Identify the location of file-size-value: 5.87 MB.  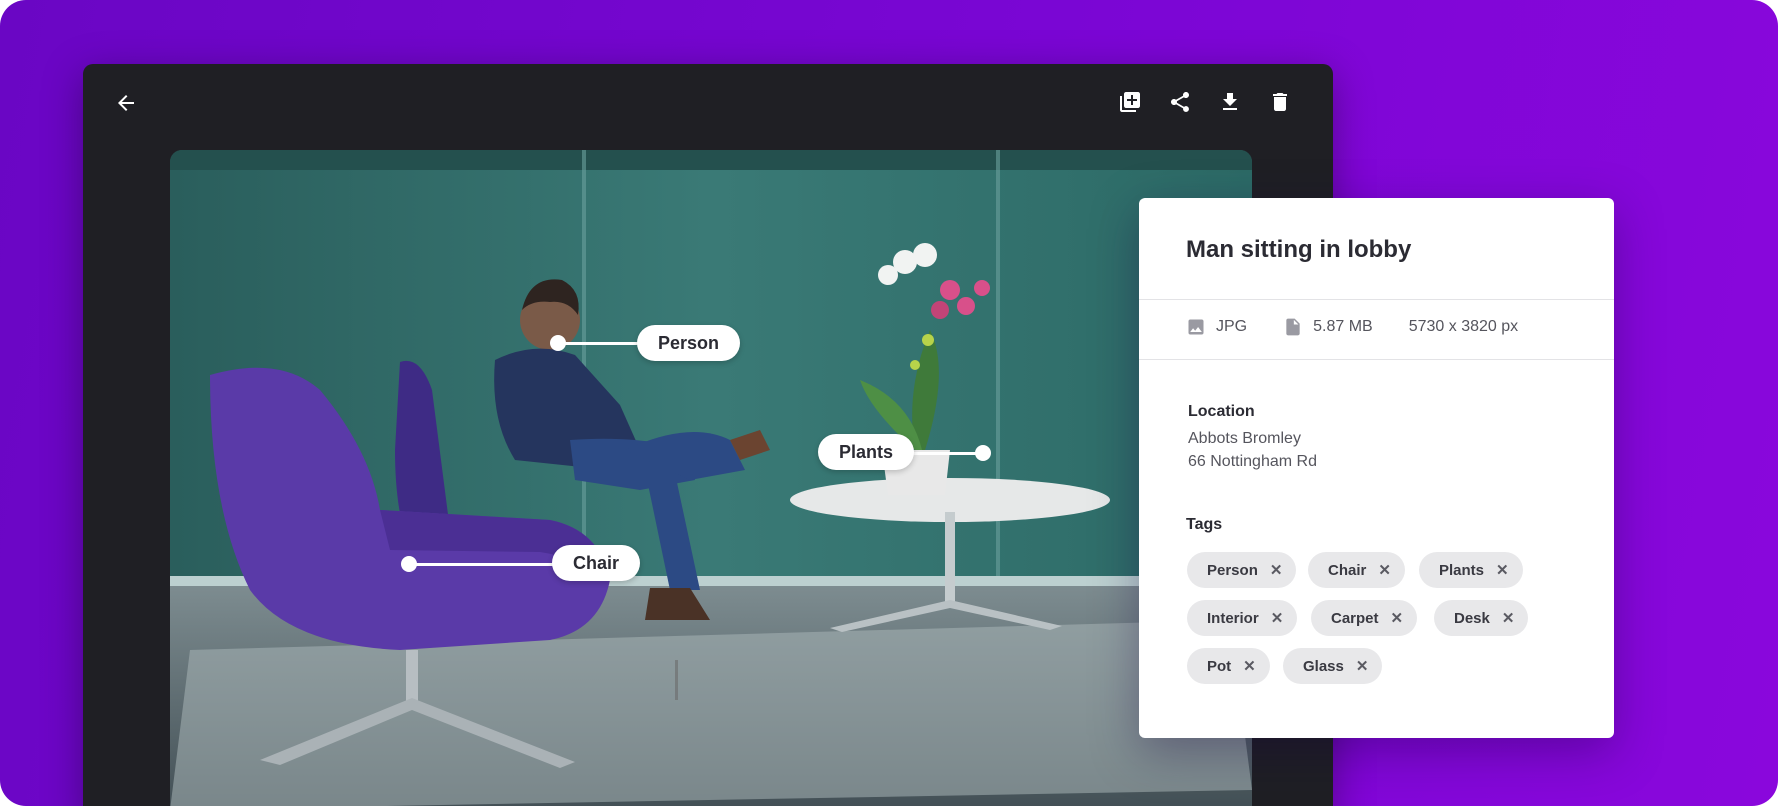
(1343, 326).